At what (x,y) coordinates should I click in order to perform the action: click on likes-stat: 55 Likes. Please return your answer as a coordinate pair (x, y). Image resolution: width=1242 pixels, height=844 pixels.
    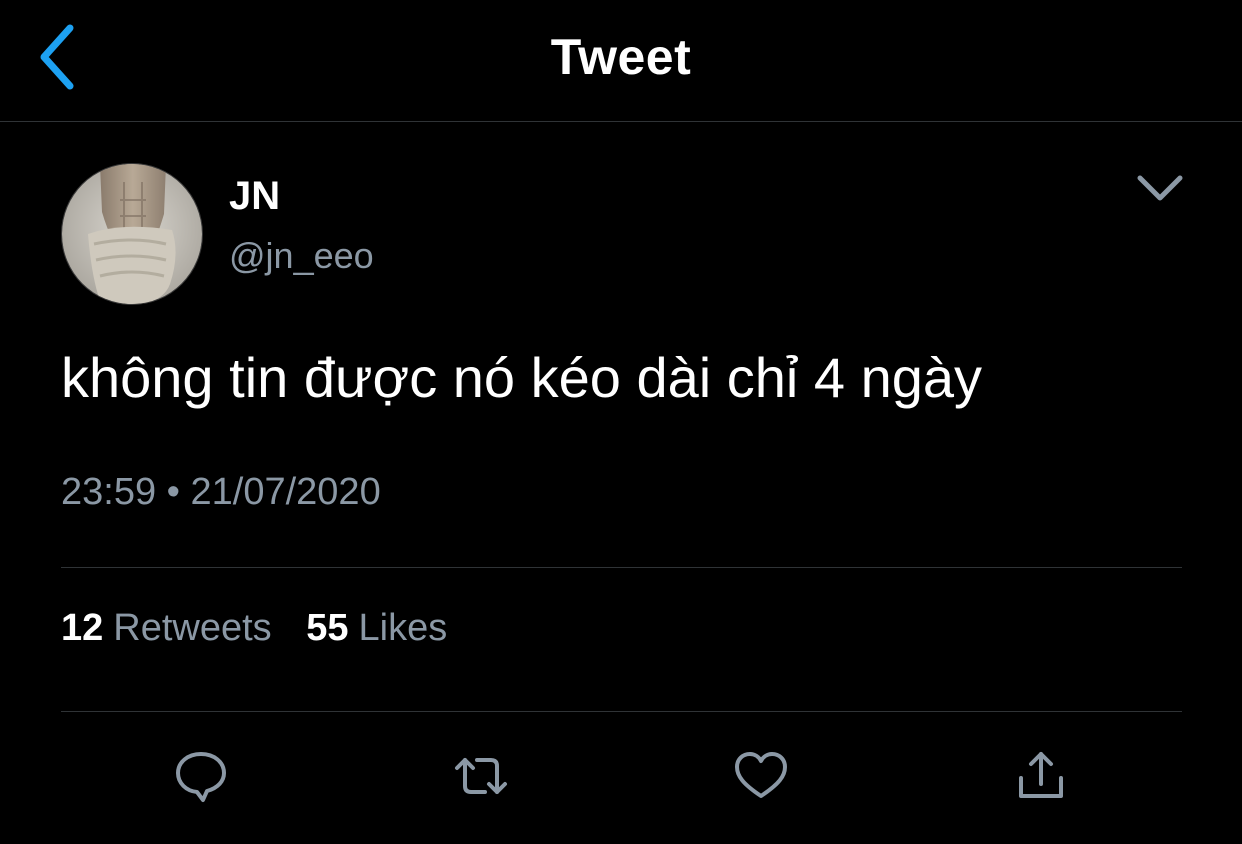
    Looking at the image, I should click on (388, 628).